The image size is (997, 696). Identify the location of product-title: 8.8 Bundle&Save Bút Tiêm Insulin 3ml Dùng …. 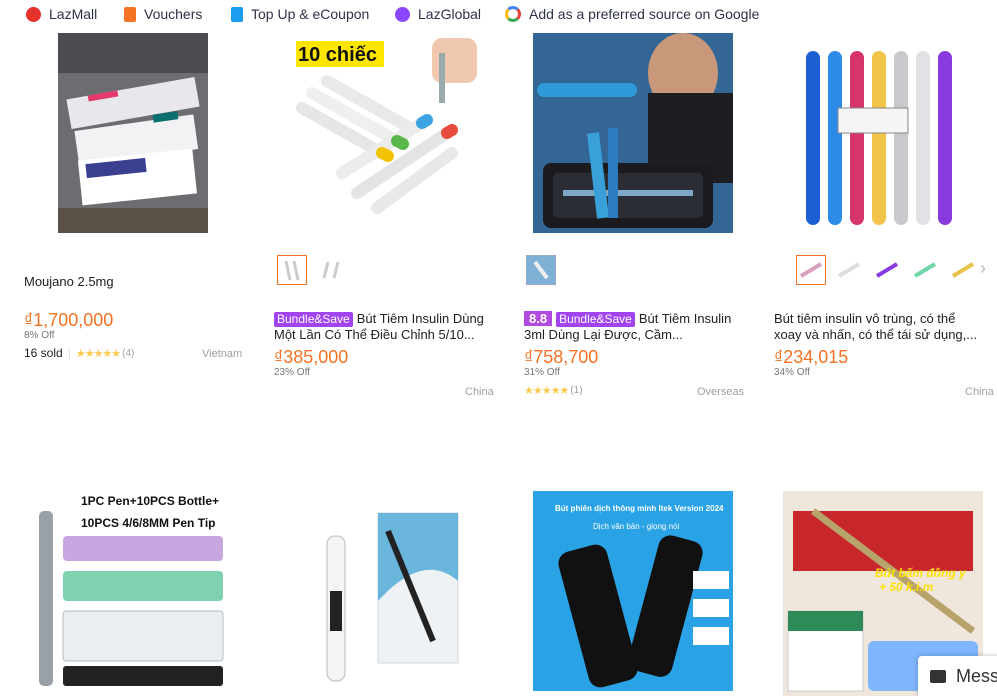
(630, 327).